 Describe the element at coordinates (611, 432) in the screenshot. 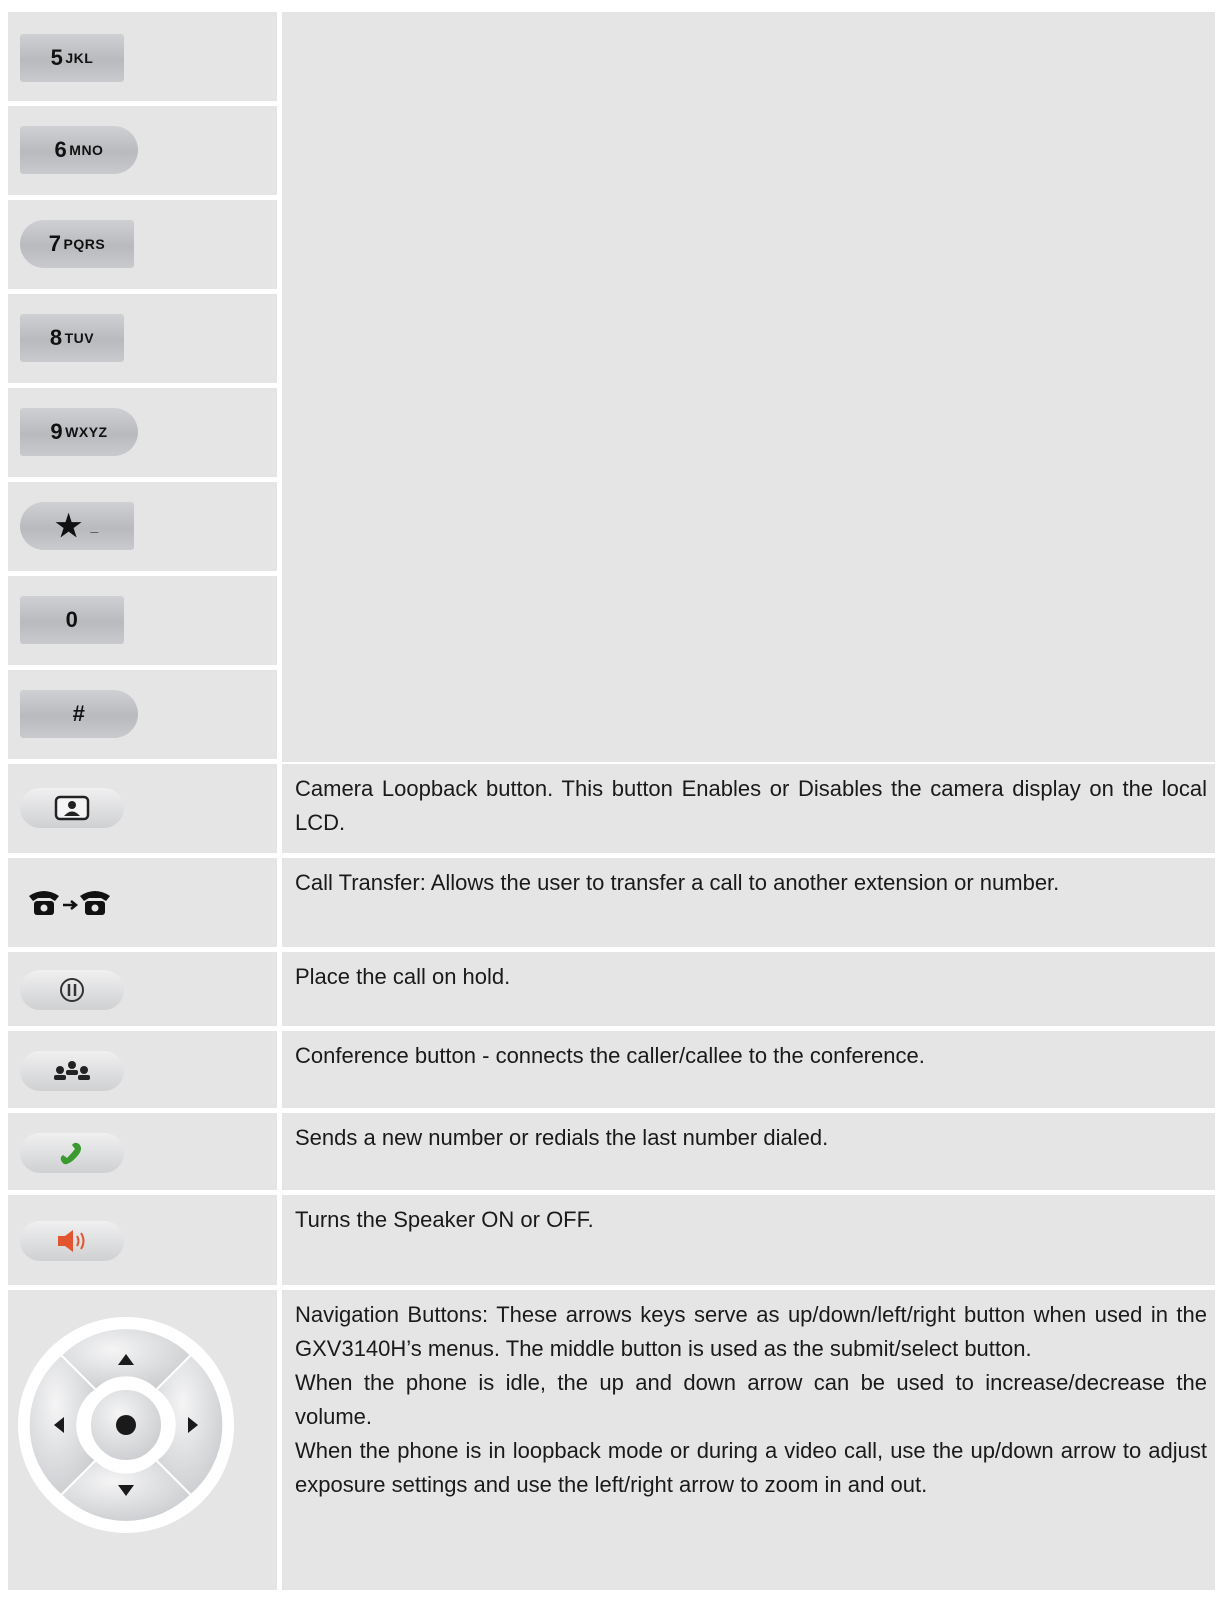

I see `table-row: 9 WXYZ` at that location.